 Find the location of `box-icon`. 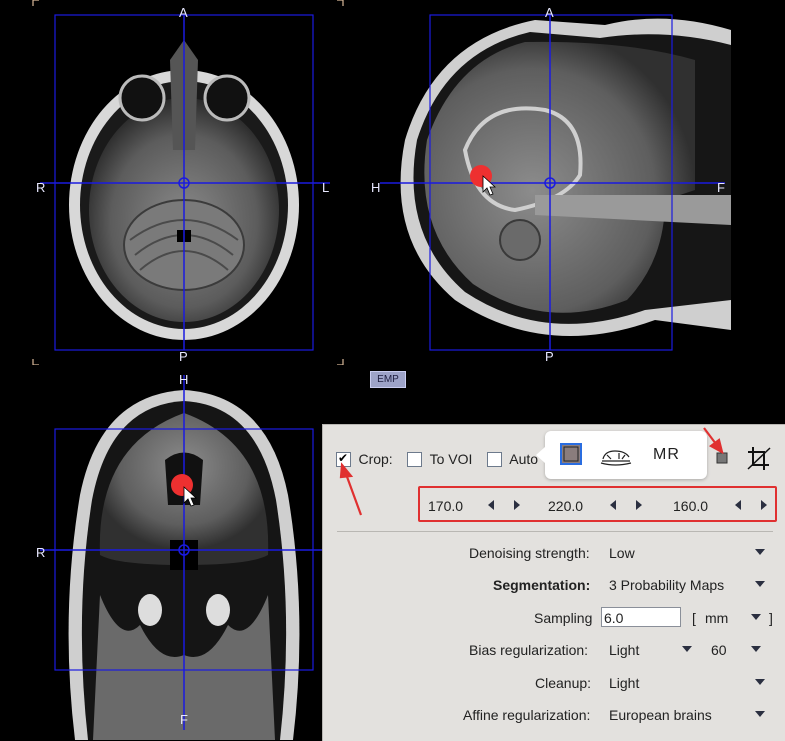

box-icon is located at coordinates (571, 454).